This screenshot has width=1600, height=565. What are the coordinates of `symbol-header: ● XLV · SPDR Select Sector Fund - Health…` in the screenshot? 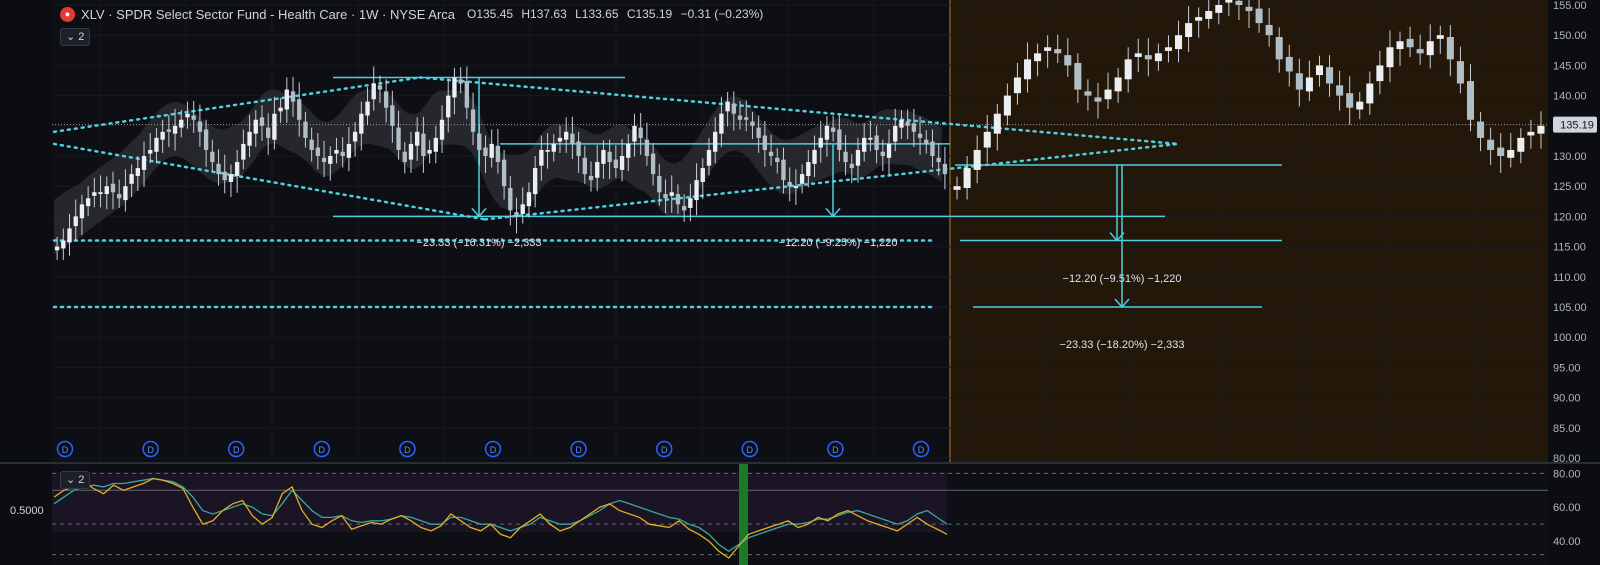 It's located at (414, 14).